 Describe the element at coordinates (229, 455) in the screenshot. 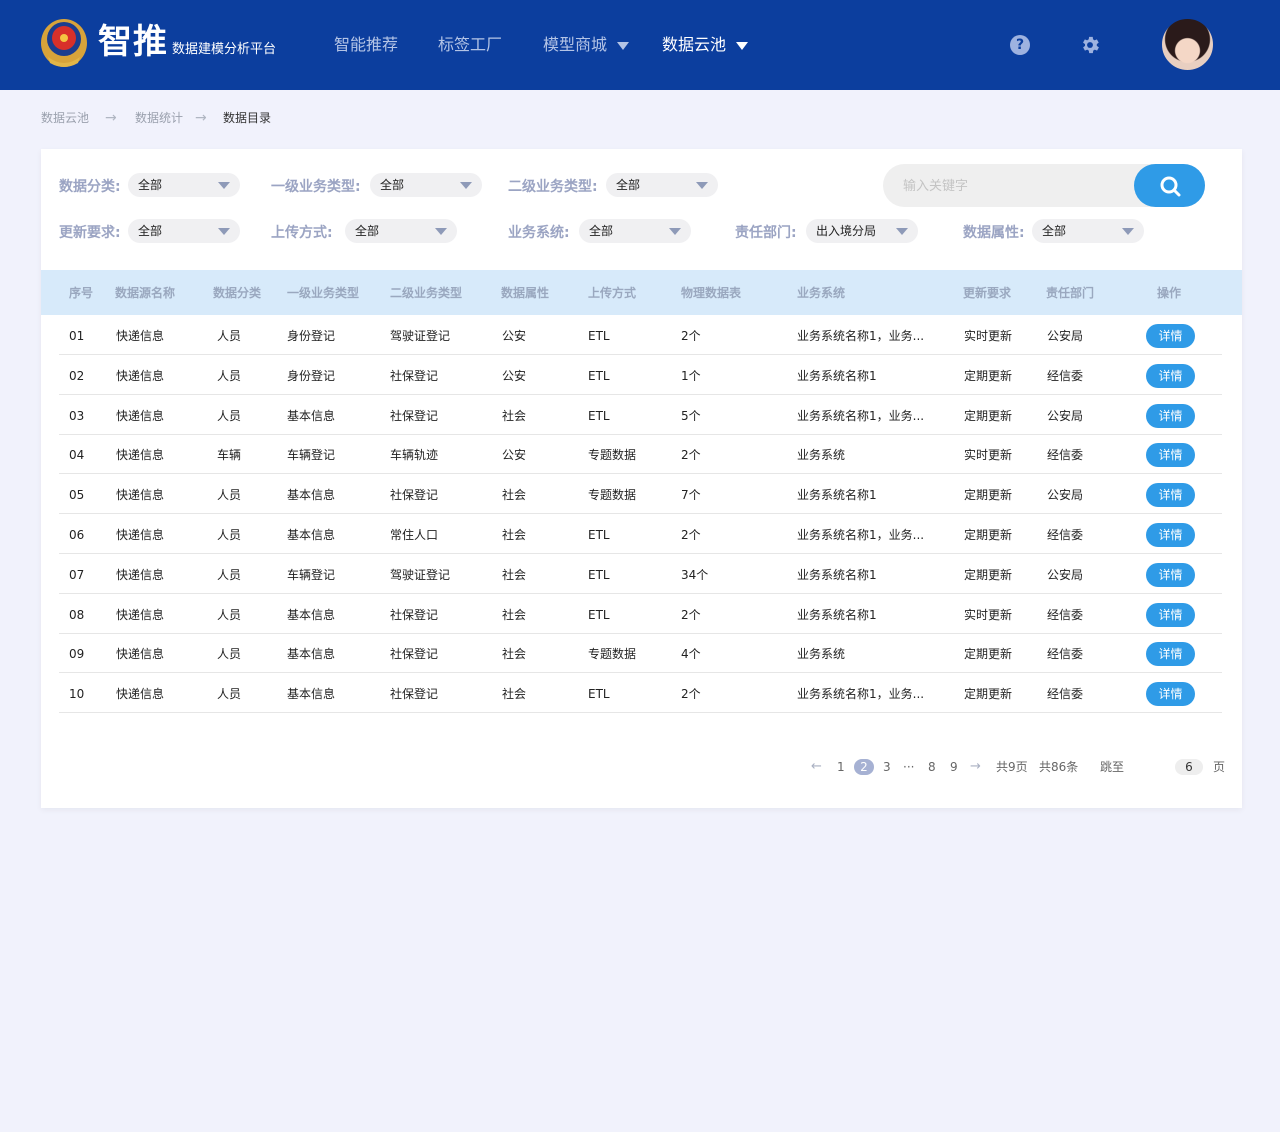

I see `cell-category: 车辆` at that location.